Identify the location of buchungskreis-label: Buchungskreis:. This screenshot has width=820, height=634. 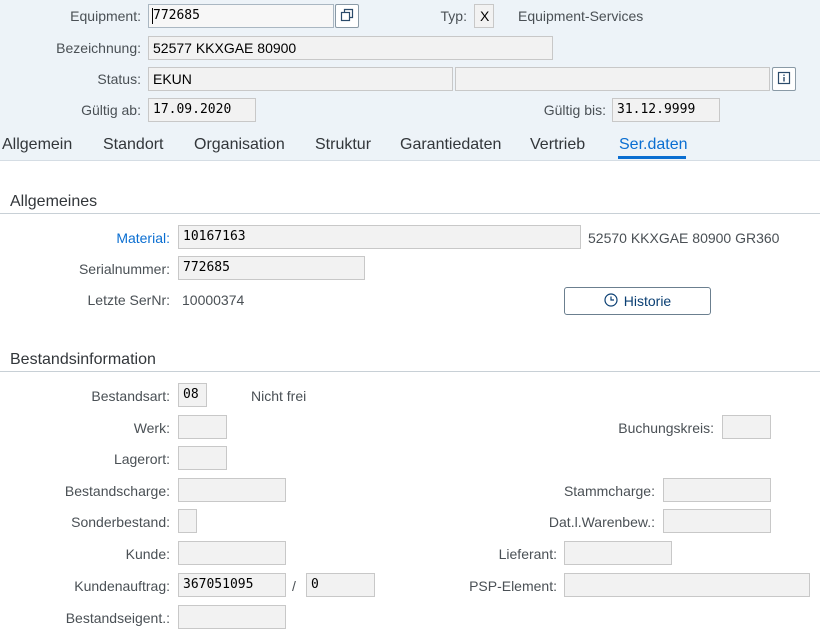
(666, 428).